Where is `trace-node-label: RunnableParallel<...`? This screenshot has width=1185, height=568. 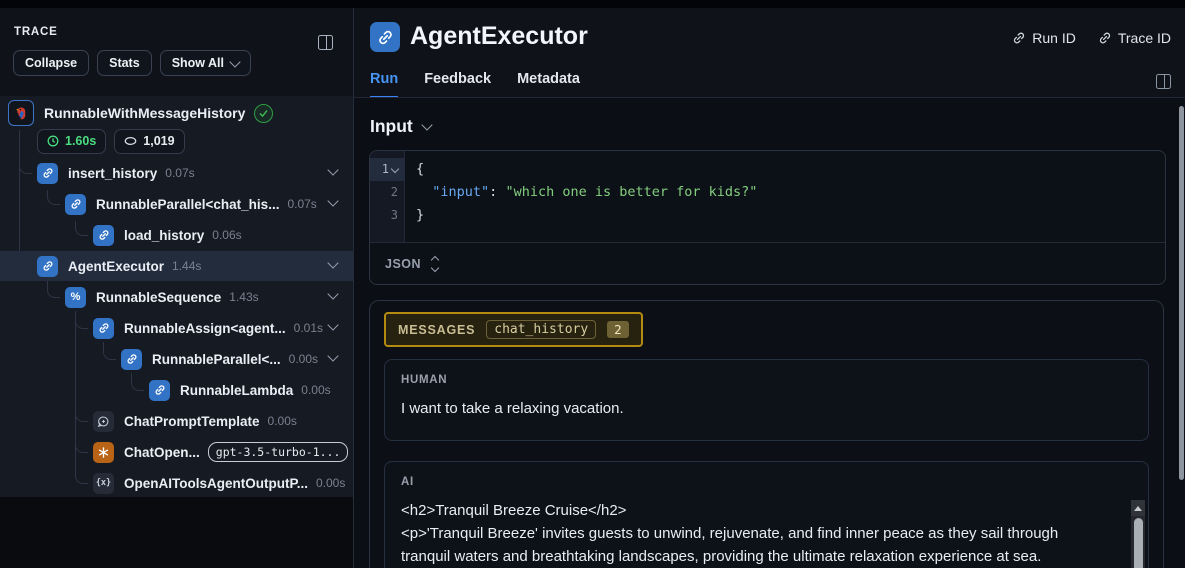
trace-node-label: RunnableParallel<... is located at coordinates (216, 359).